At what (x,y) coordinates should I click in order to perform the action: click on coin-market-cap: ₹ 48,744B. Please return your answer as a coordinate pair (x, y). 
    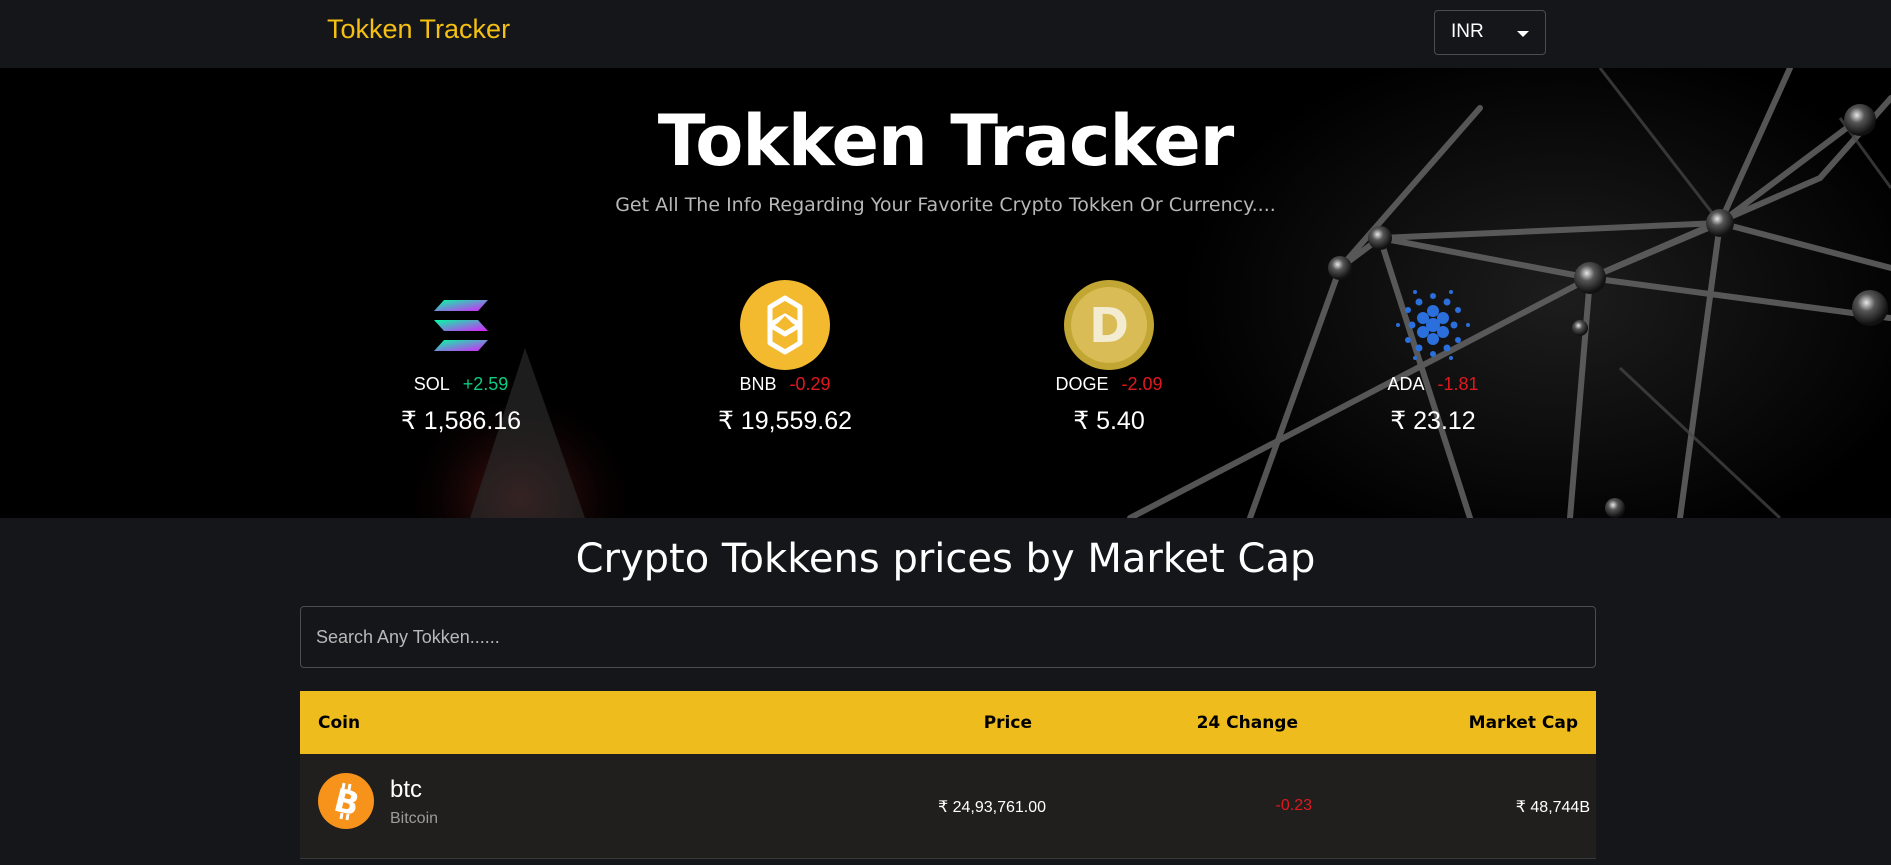
    Looking at the image, I should click on (1552, 807).